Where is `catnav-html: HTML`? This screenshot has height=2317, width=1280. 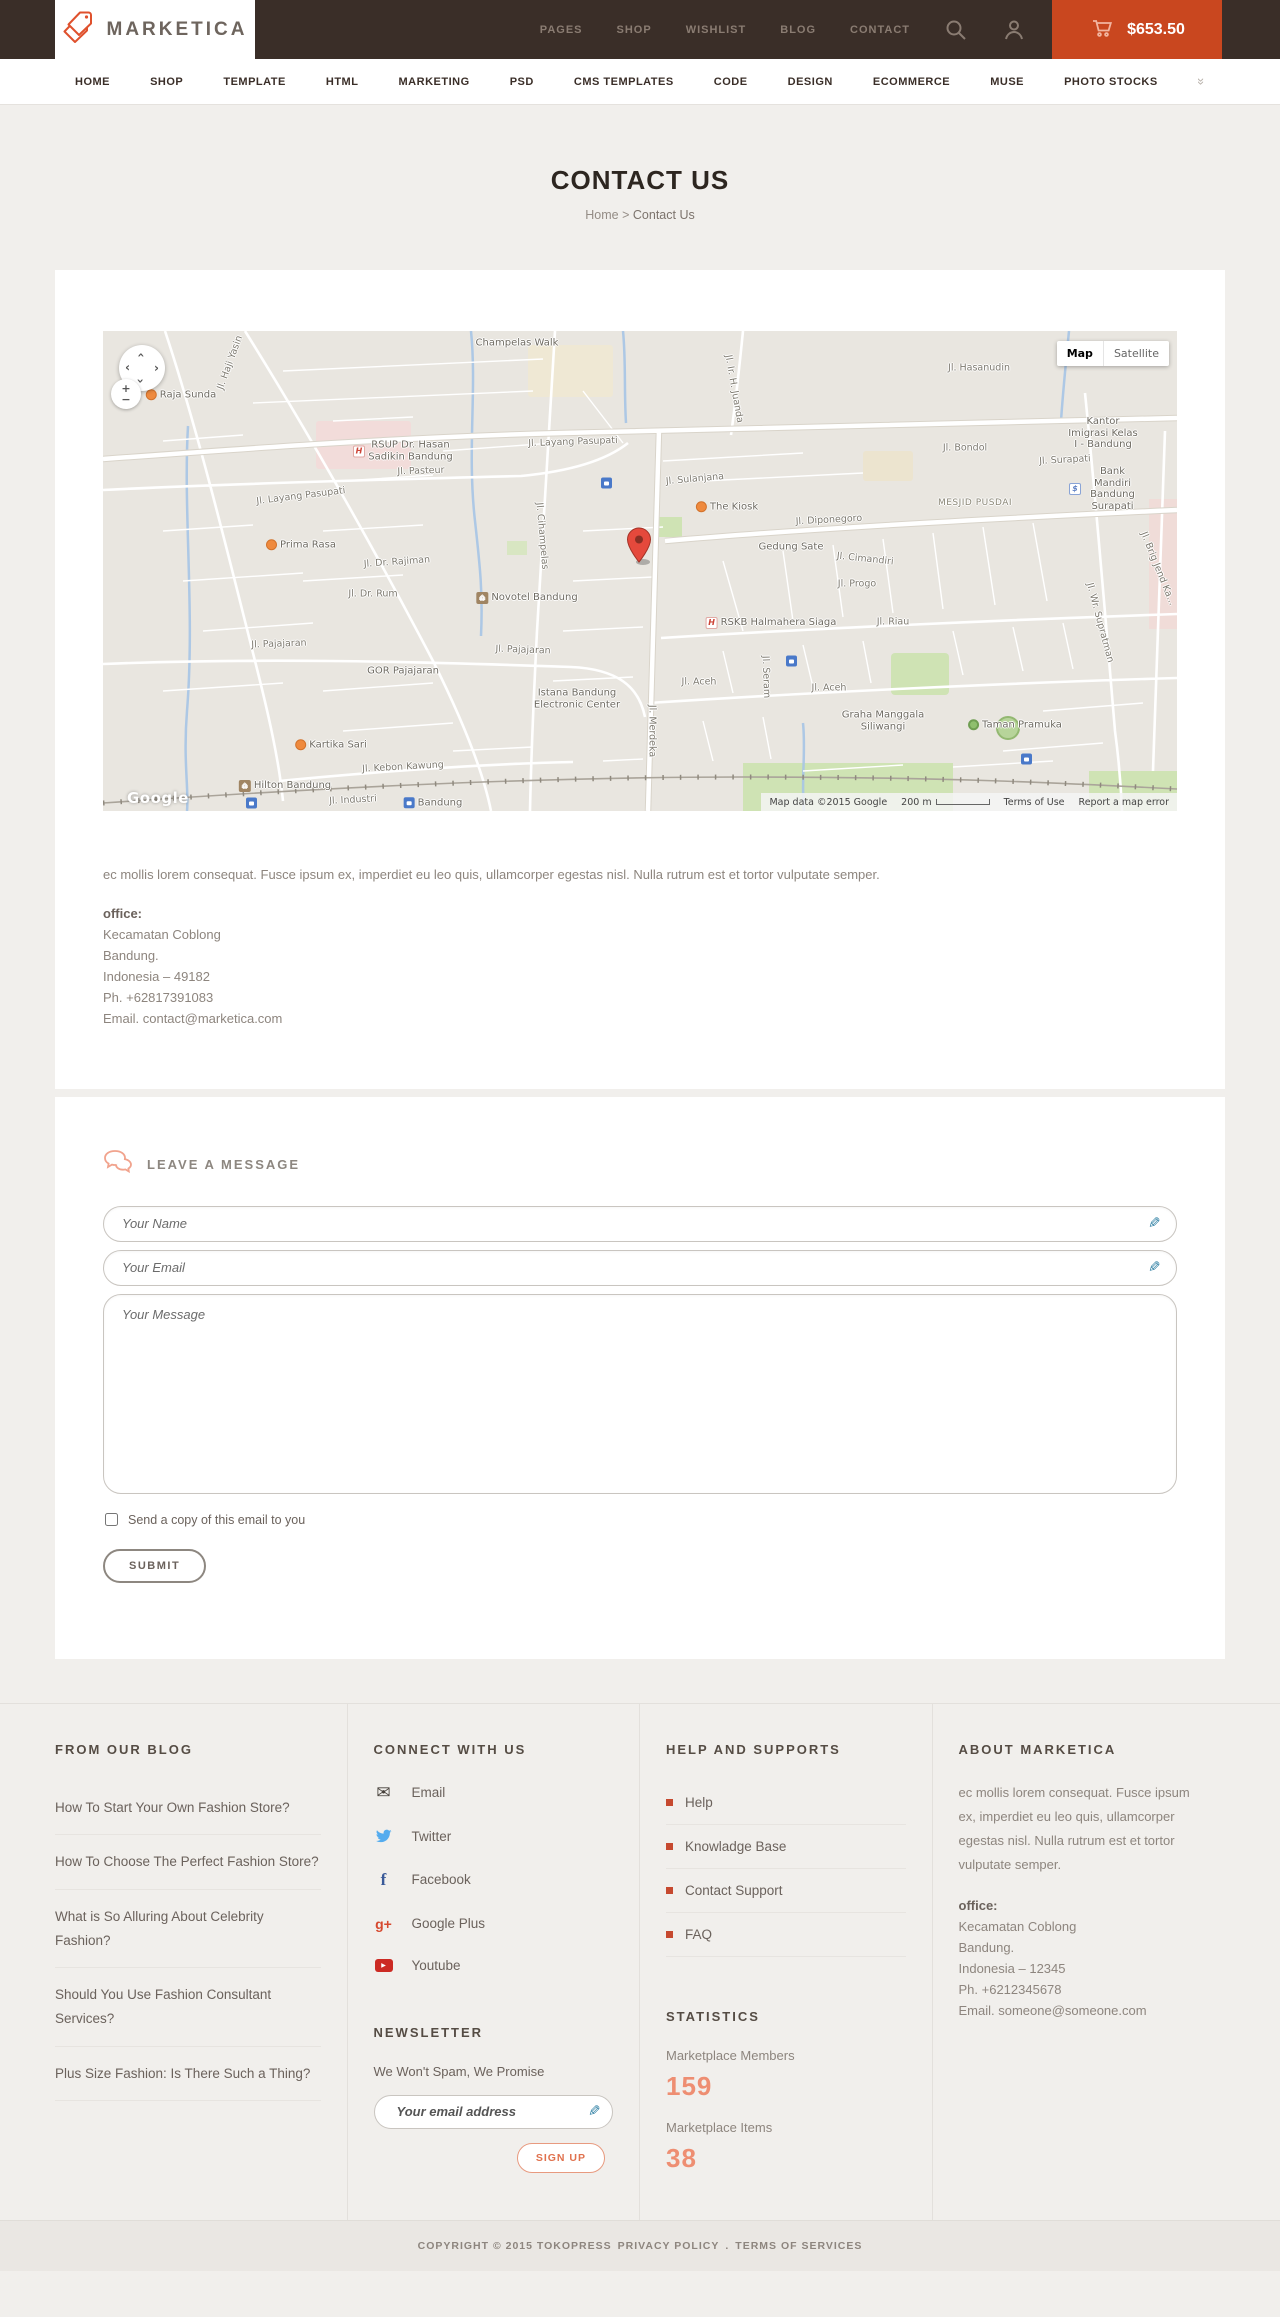 catnav-html: HTML is located at coordinates (342, 82).